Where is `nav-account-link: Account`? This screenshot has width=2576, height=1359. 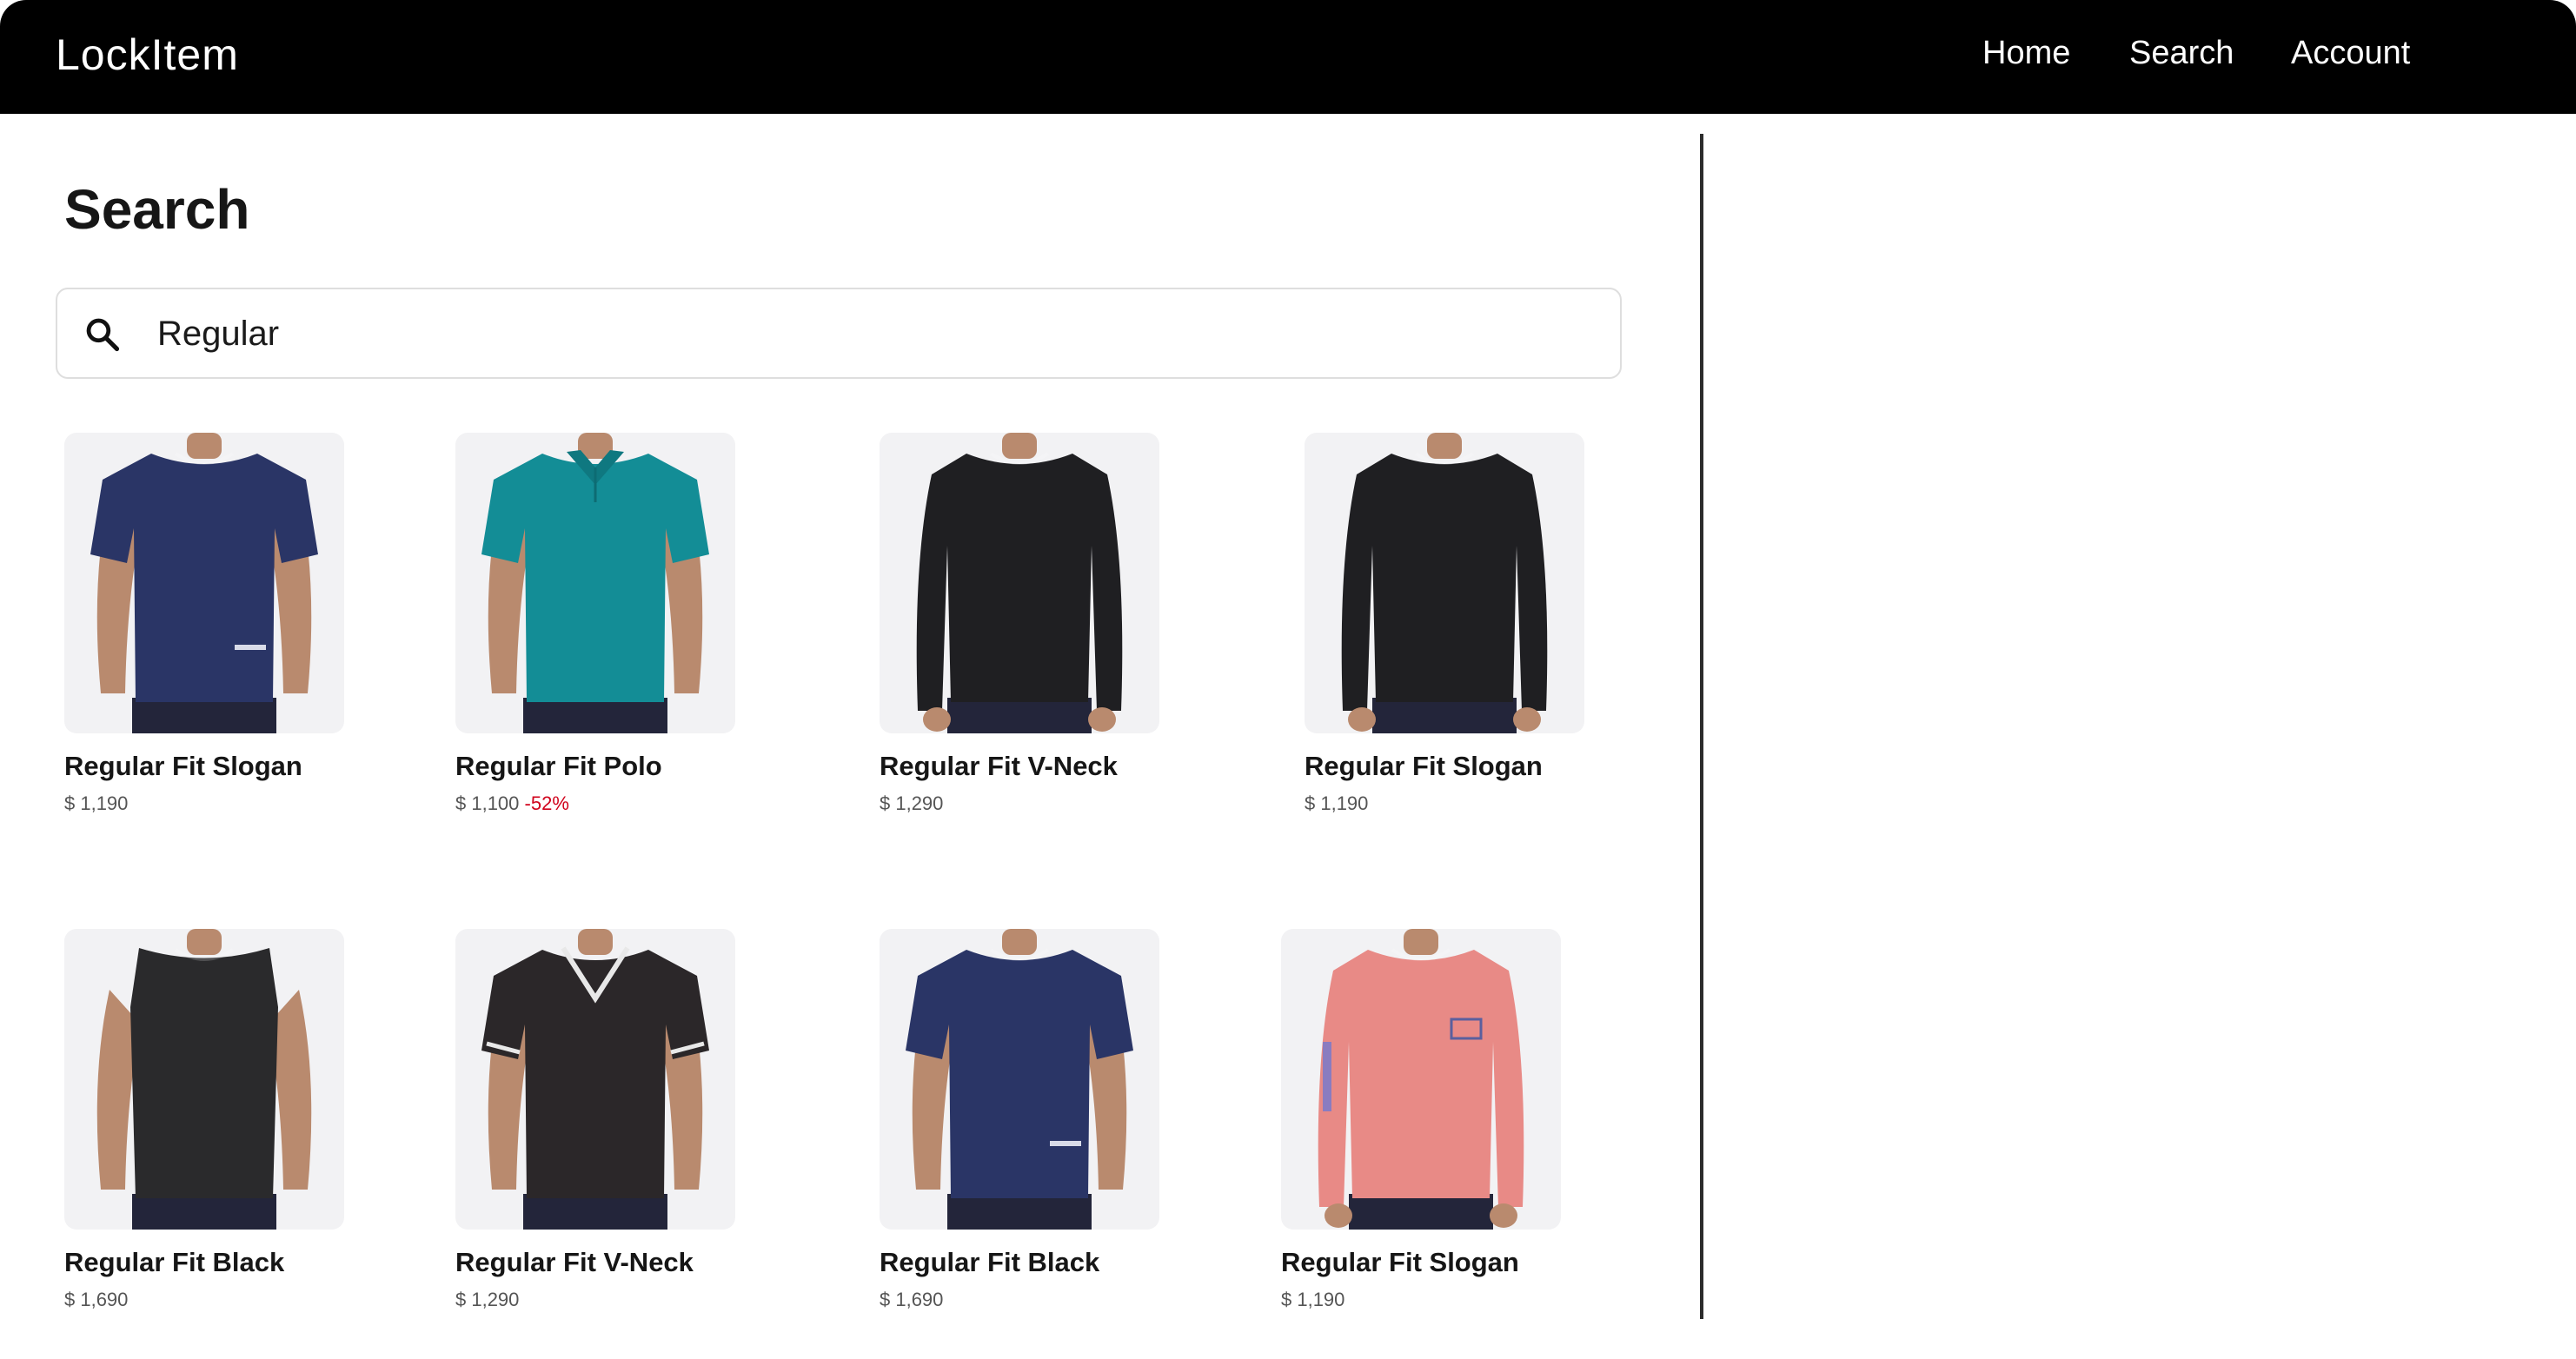 nav-account-link: Account is located at coordinates (2350, 53).